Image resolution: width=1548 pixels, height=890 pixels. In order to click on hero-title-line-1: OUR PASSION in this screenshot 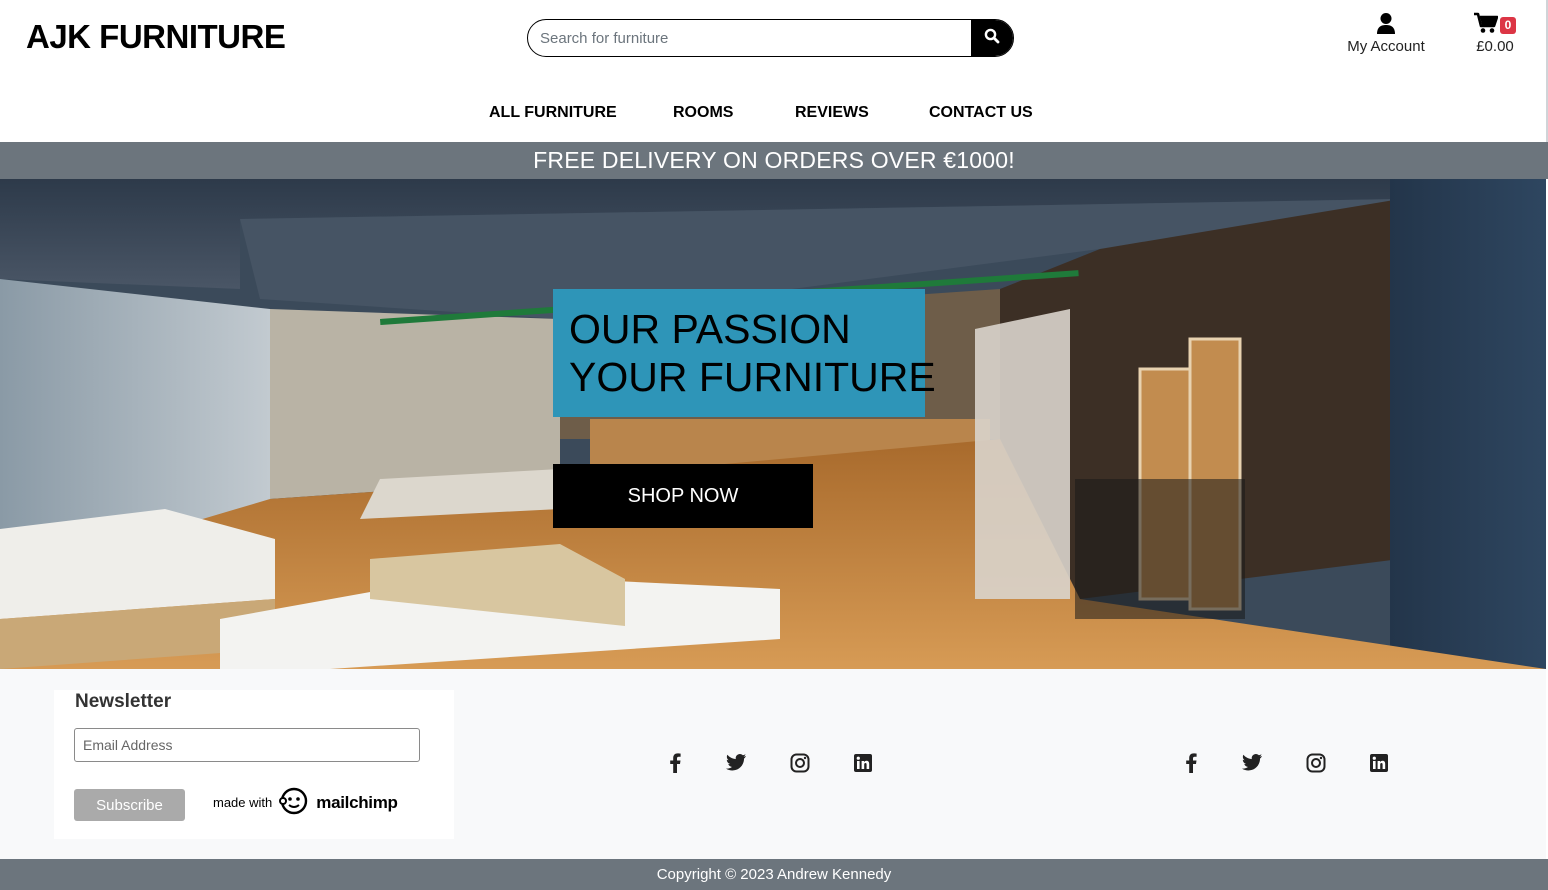, I will do `click(710, 329)`.